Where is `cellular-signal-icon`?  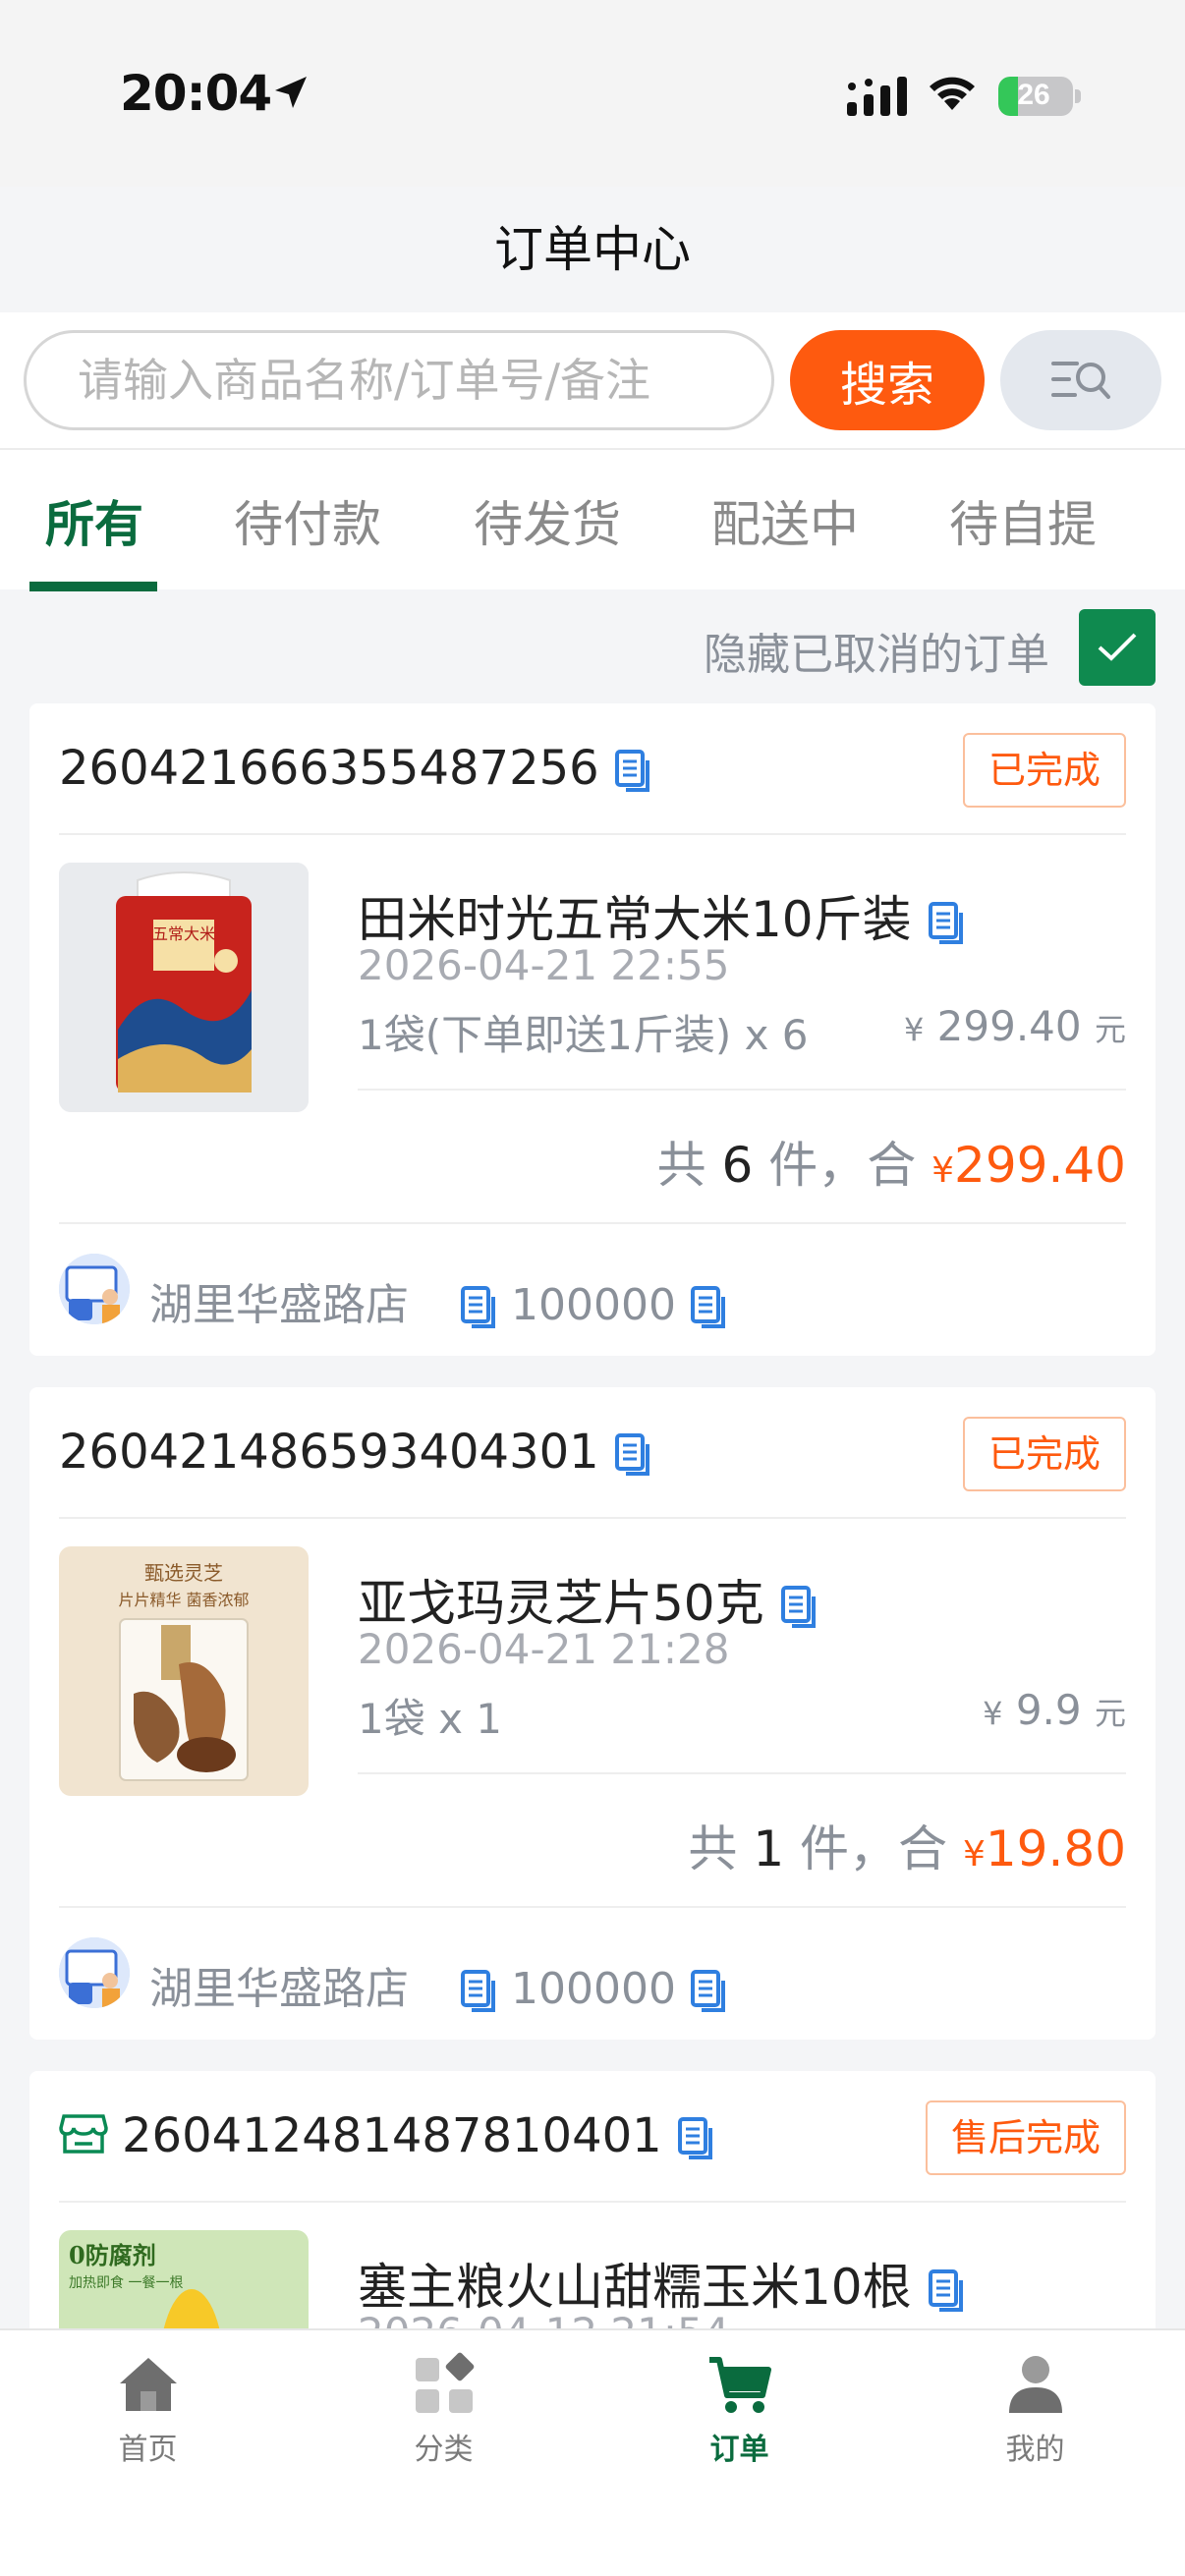
cellular-signal-icon is located at coordinates (877, 96).